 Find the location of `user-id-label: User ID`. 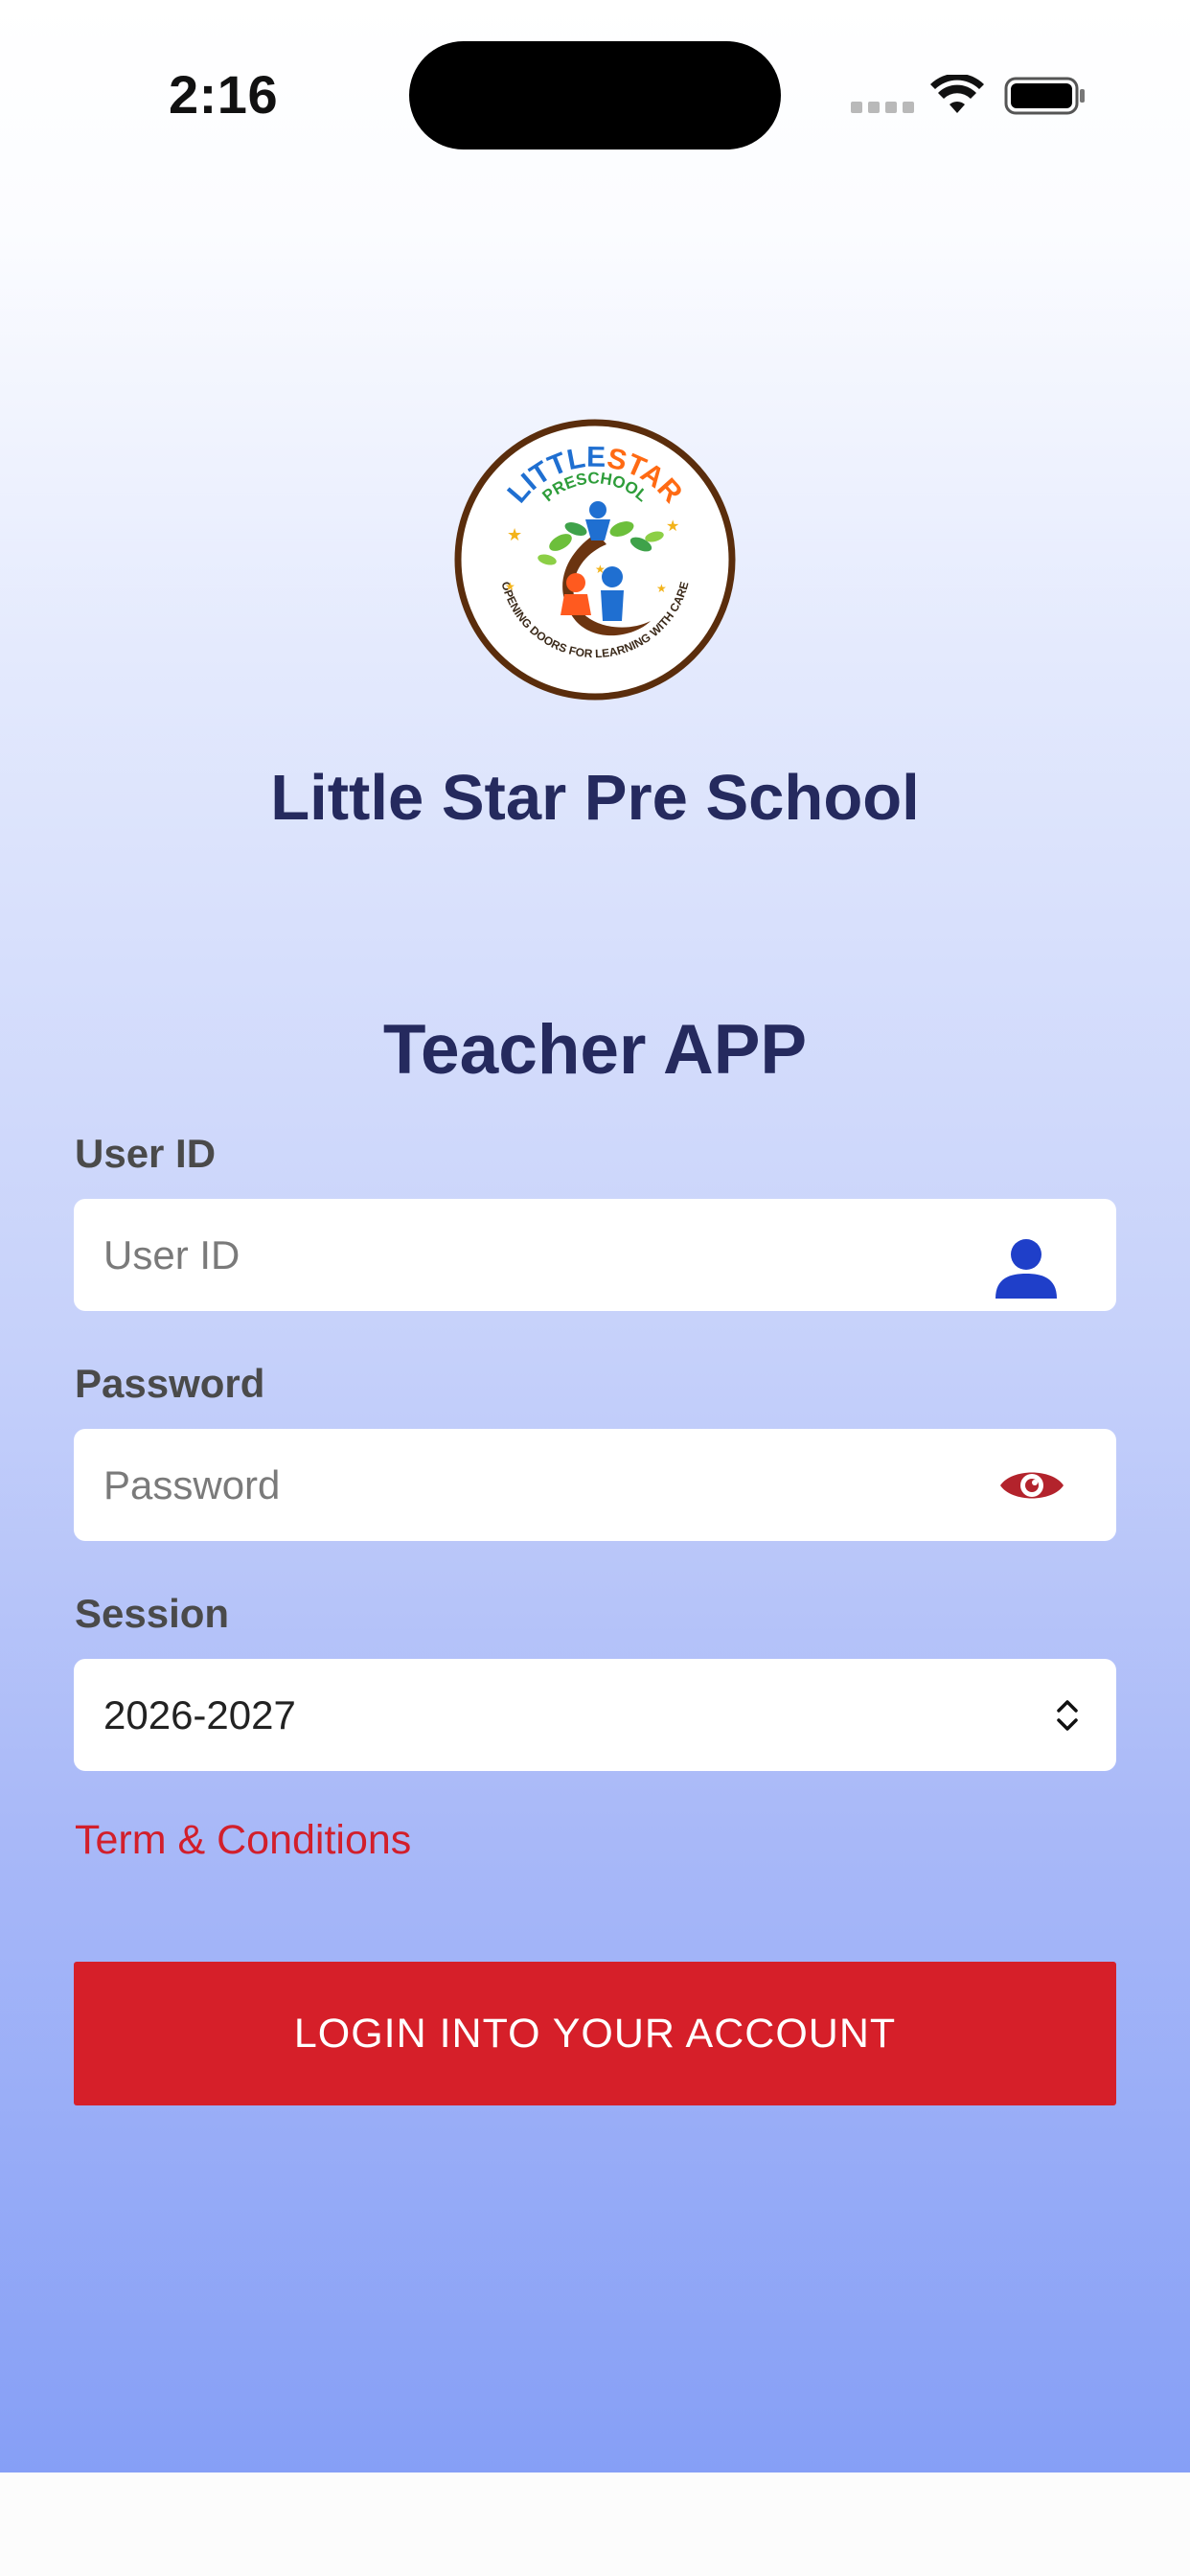

user-id-label: User ID is located at coordinates (146, 1153).